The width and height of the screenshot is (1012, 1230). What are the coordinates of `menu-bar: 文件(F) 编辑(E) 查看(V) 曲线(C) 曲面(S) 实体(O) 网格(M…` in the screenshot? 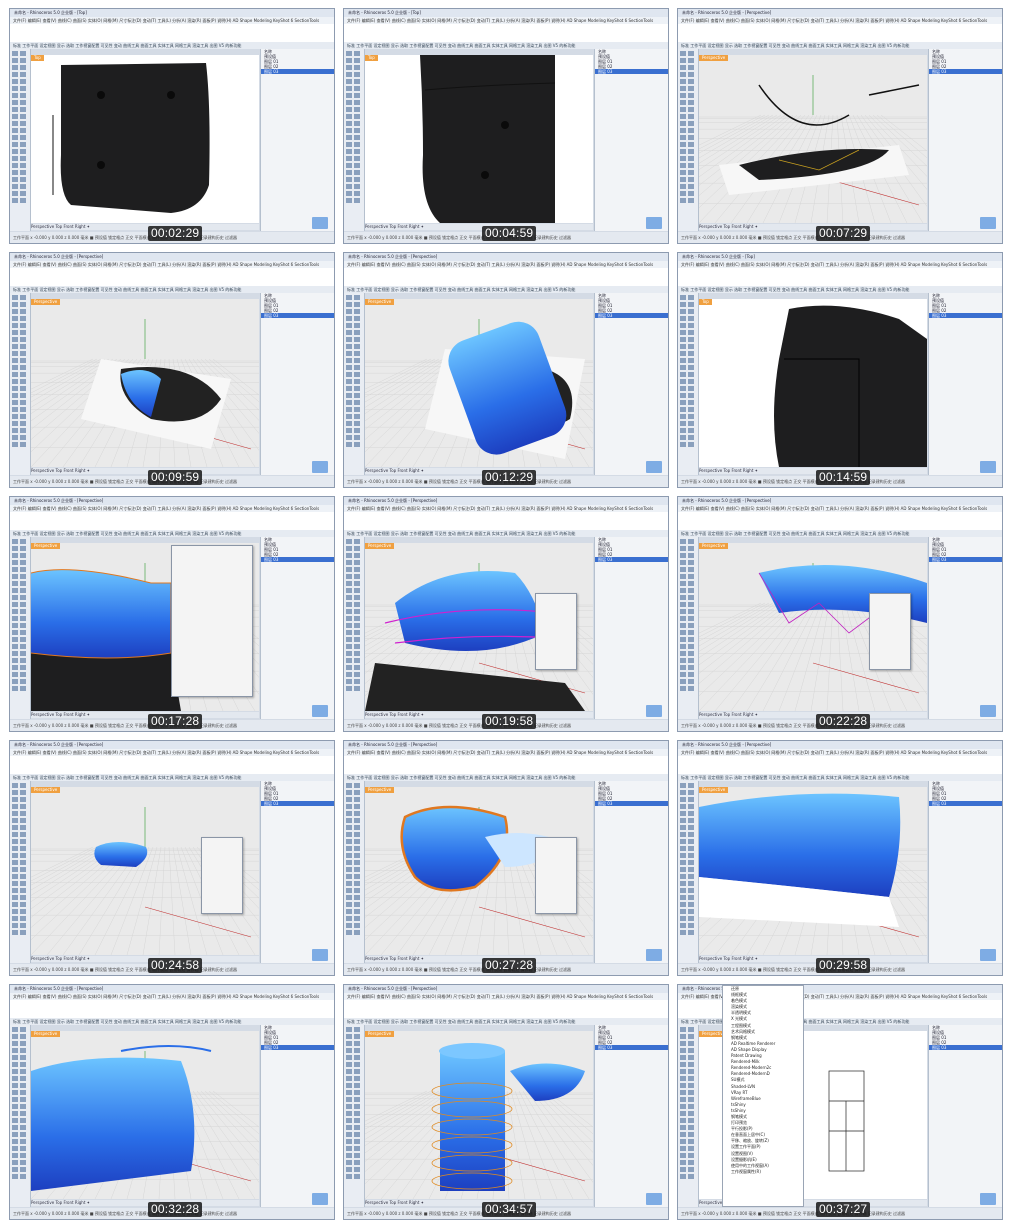 It's located at (506, 996).